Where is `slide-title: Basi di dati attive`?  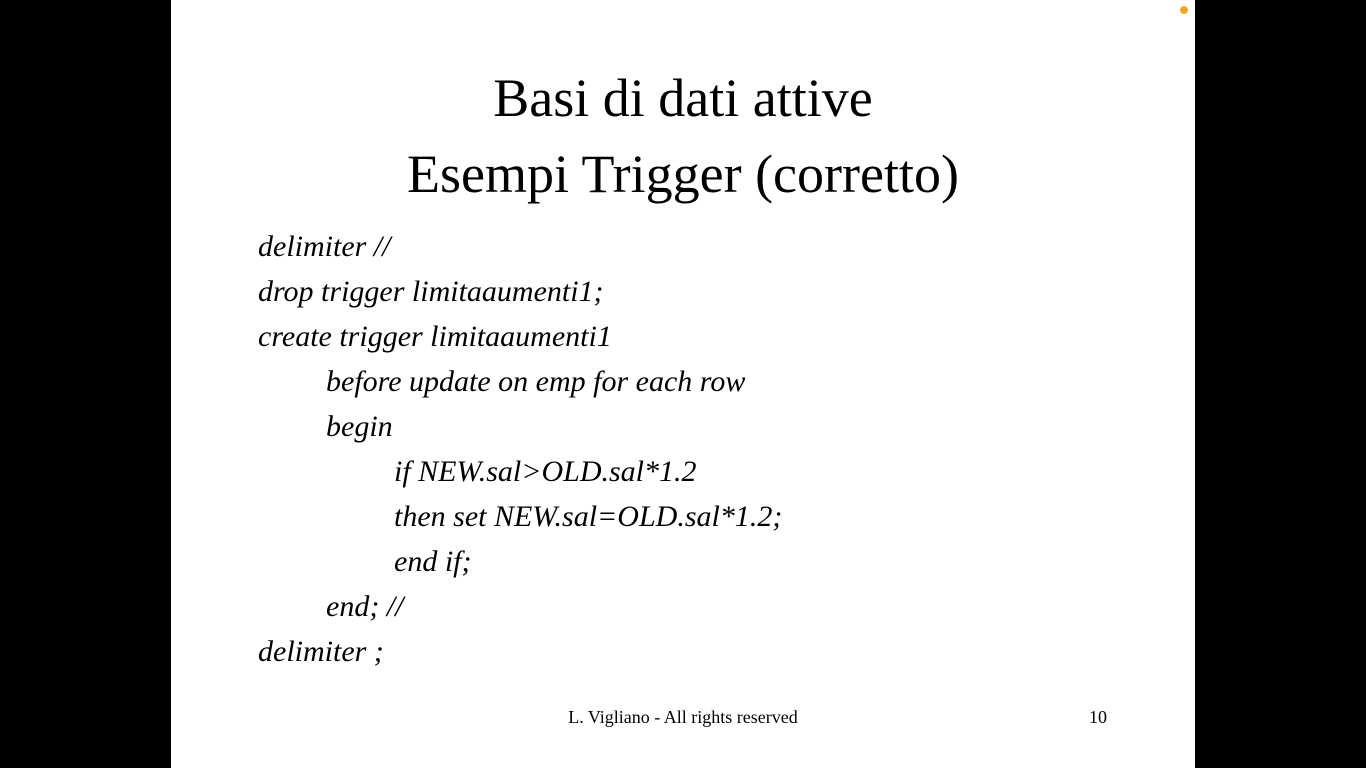
slide-title: Basi di dati attive is located at coordinates (683, 98).